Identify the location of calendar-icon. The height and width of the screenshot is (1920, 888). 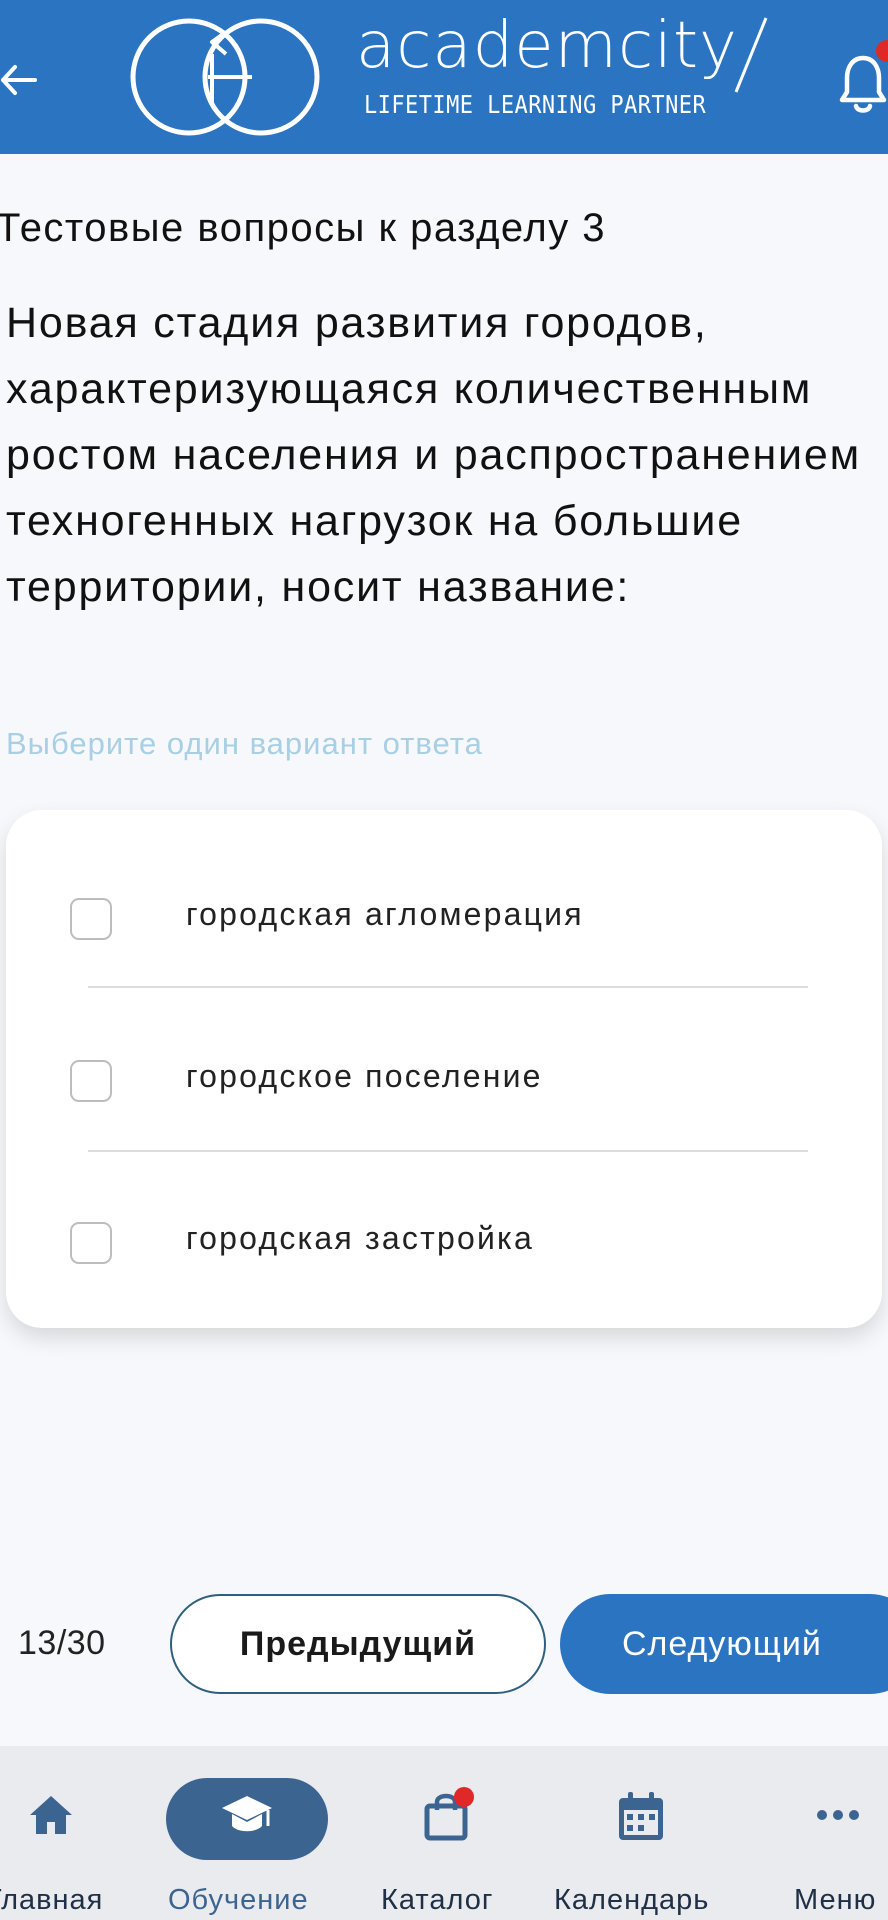
(641, 1816).